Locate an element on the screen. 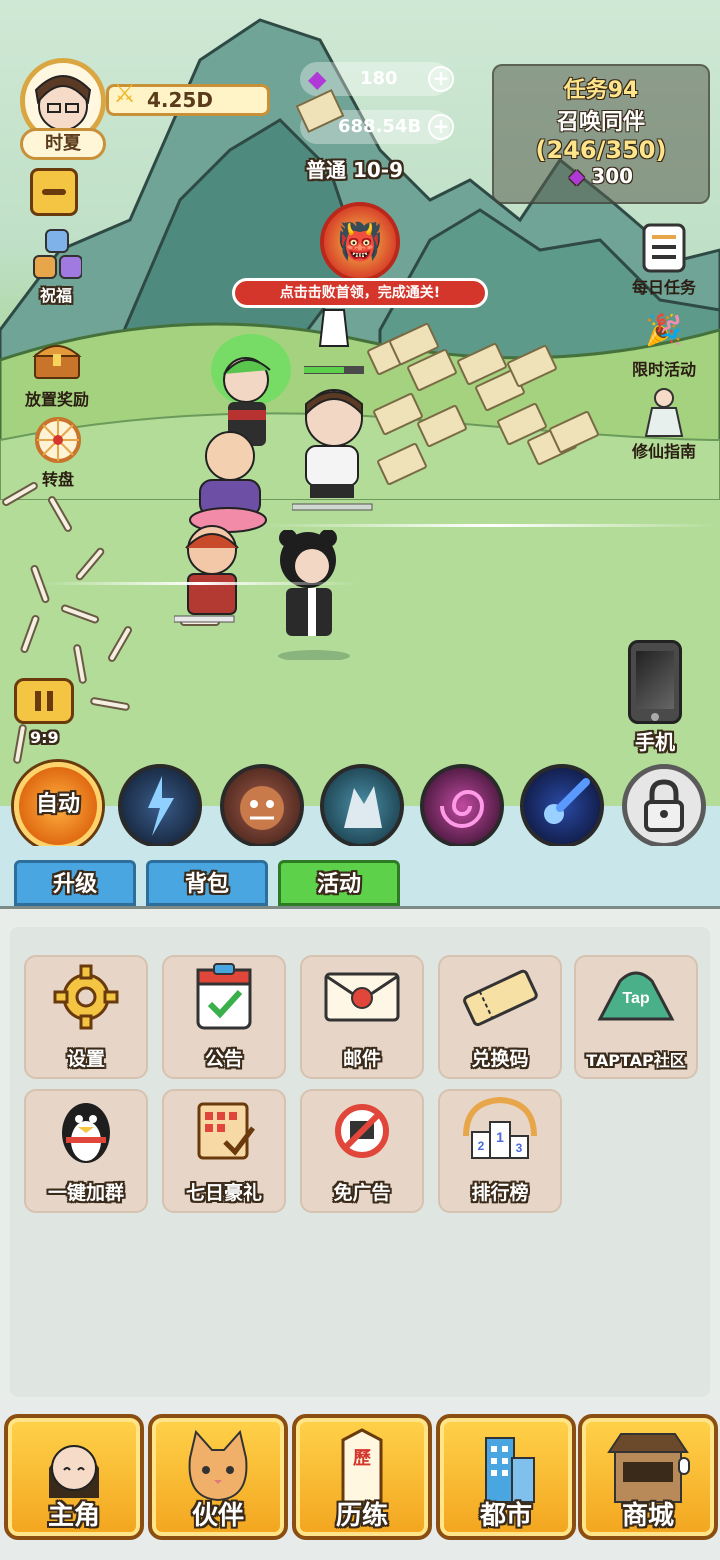 This screenshot has width=720, height=1560. mail-button: 邮件 is located at coordinates (362, 1017).